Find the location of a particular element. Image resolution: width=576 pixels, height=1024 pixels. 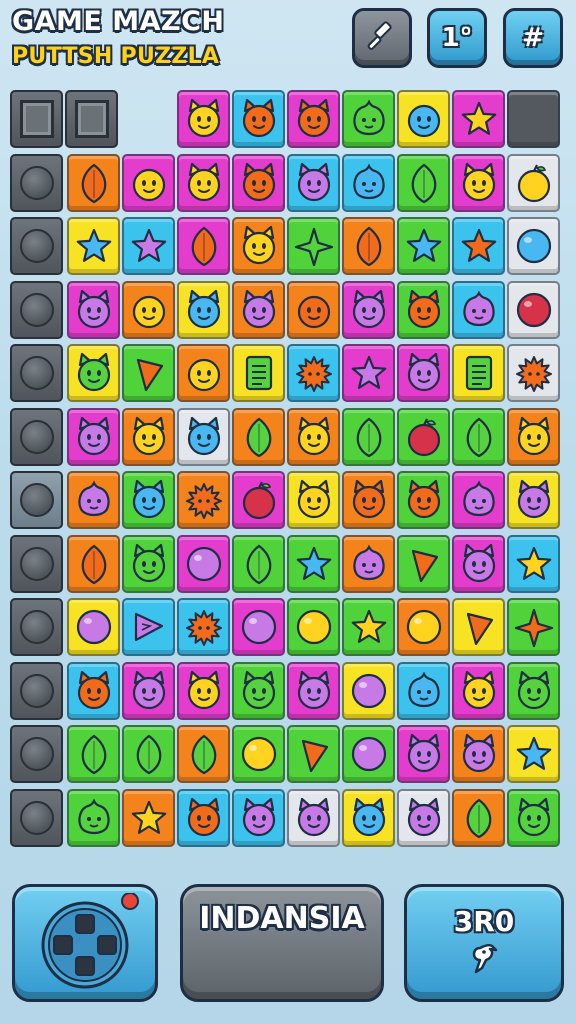

grid-button: # is located at coordinates (533, 38).